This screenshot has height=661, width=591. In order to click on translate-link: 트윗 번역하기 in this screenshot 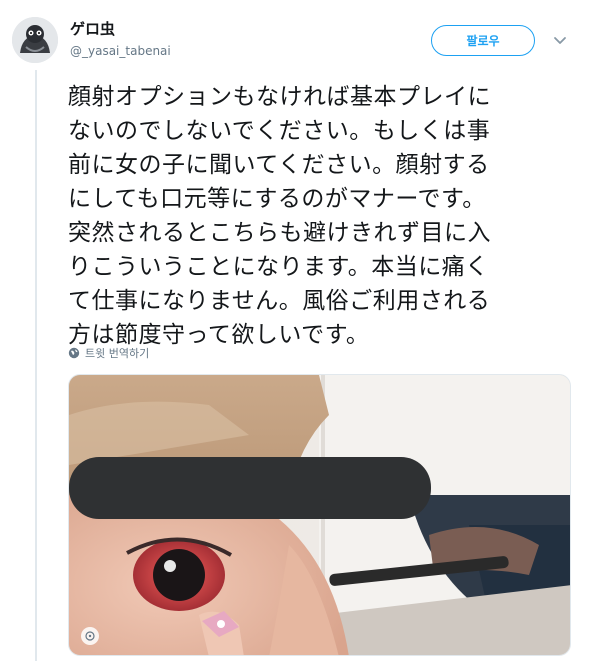, I will do `click(108, 353)`.